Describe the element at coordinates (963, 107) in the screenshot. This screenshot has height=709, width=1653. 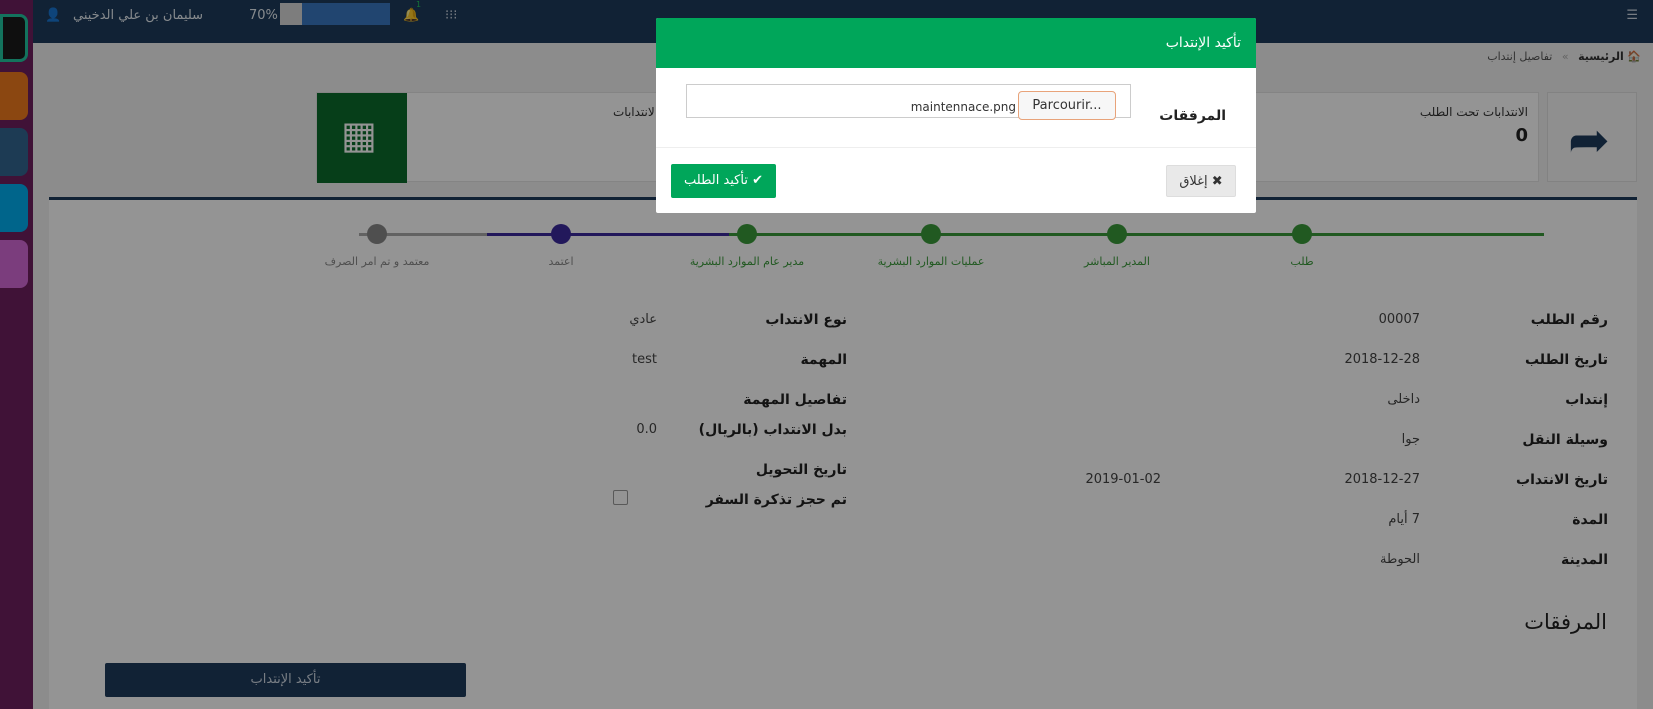
I see `file-name: maintennace.png` at that location.